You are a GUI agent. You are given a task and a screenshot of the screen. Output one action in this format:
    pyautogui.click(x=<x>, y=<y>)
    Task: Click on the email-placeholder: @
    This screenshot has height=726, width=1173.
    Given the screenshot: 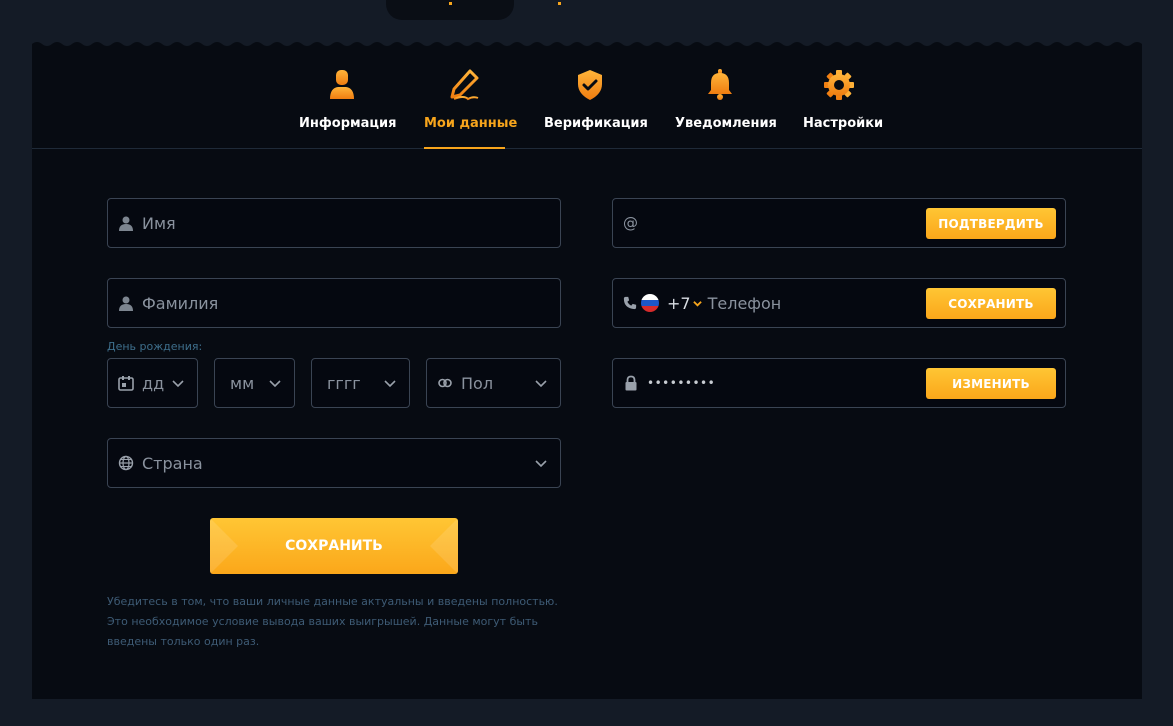 What is the action you would take?
    pyautogui.click(x=630, y=223)
    